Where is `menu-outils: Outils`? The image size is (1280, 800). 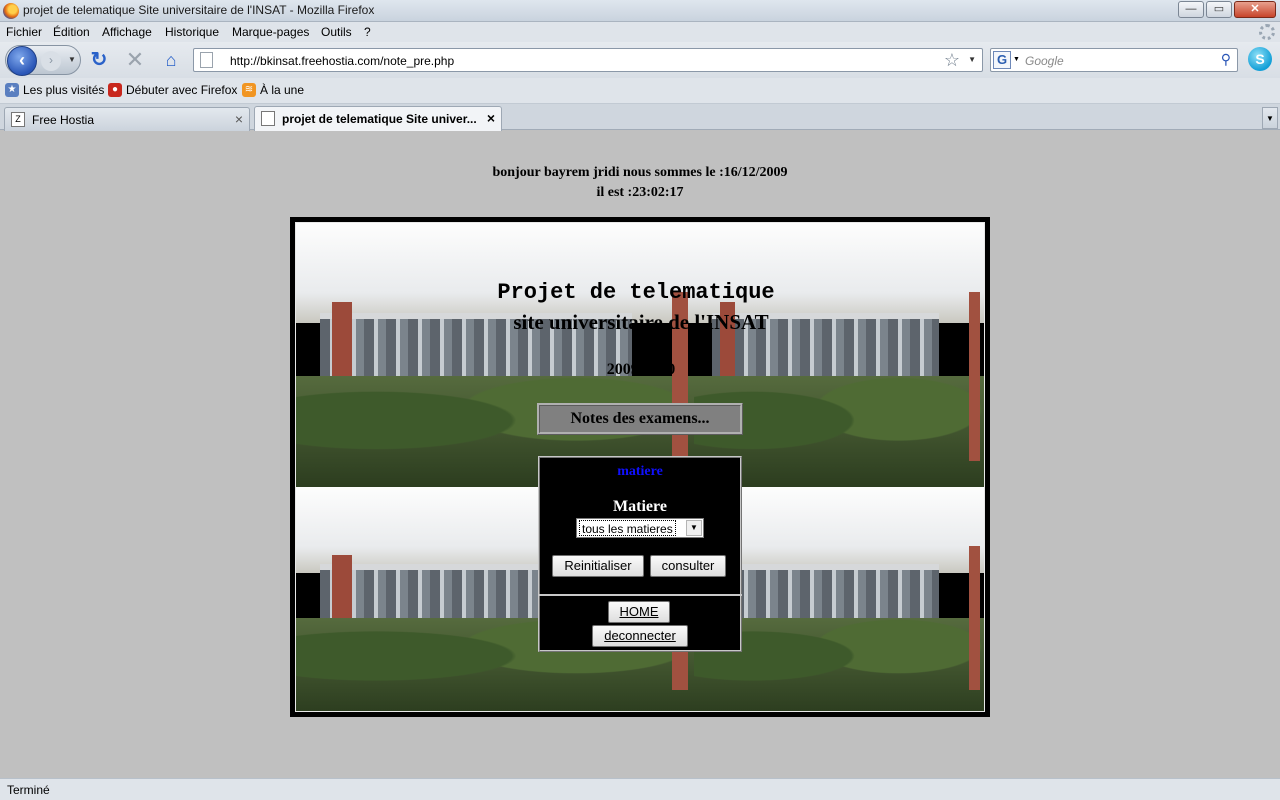
menu-outils: Outils is located at coordinates (336, 32).